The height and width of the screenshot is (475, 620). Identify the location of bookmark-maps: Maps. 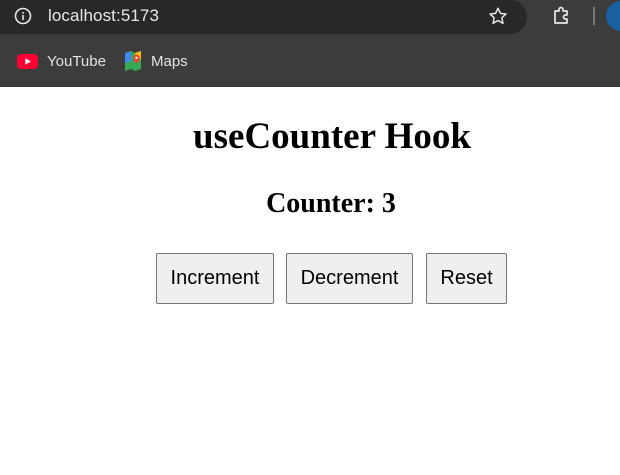
(156, 61).